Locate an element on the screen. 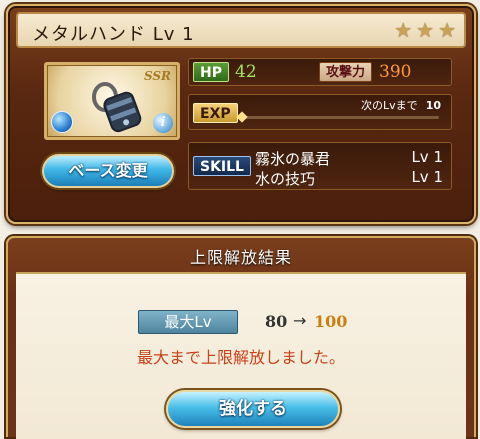 The image size is (480, 439). weapon-level: Lv 1 is located at coordinates (173, 34).